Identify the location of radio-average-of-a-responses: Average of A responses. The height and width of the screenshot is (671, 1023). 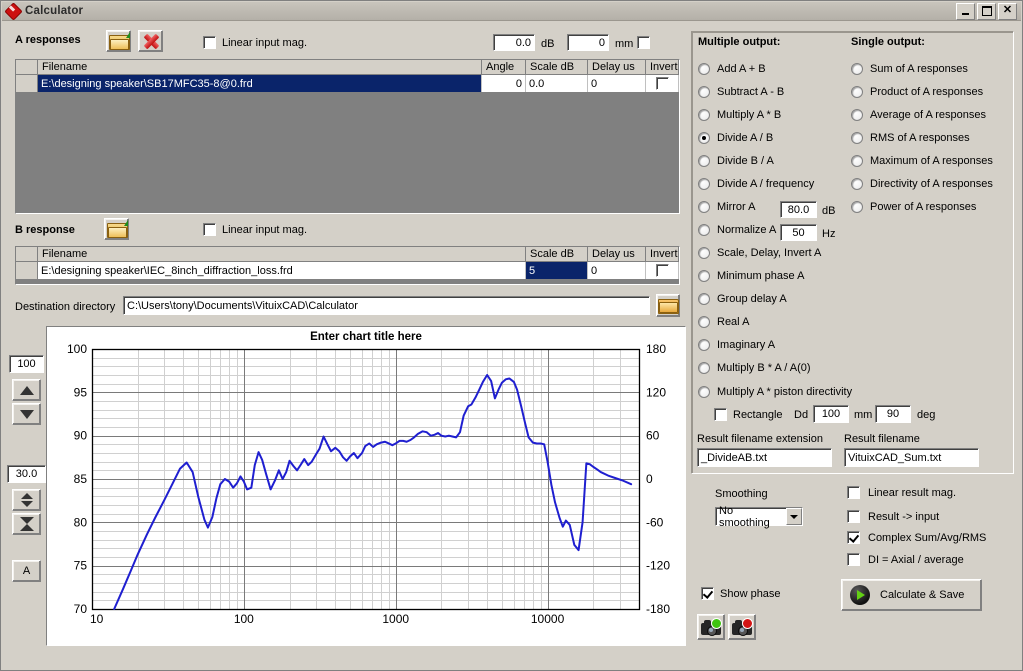
(918, 115).